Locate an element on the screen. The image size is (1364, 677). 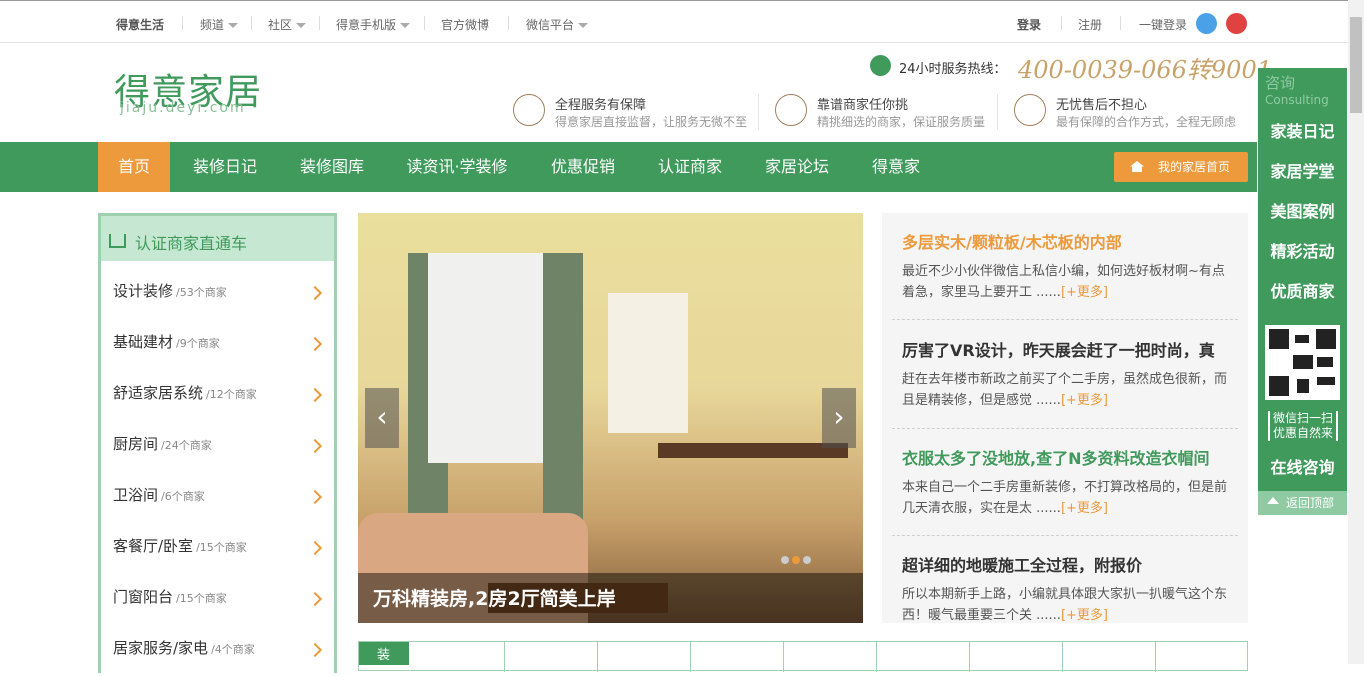
category-name: 门窗阳台 is located at coordinates (143, 597).